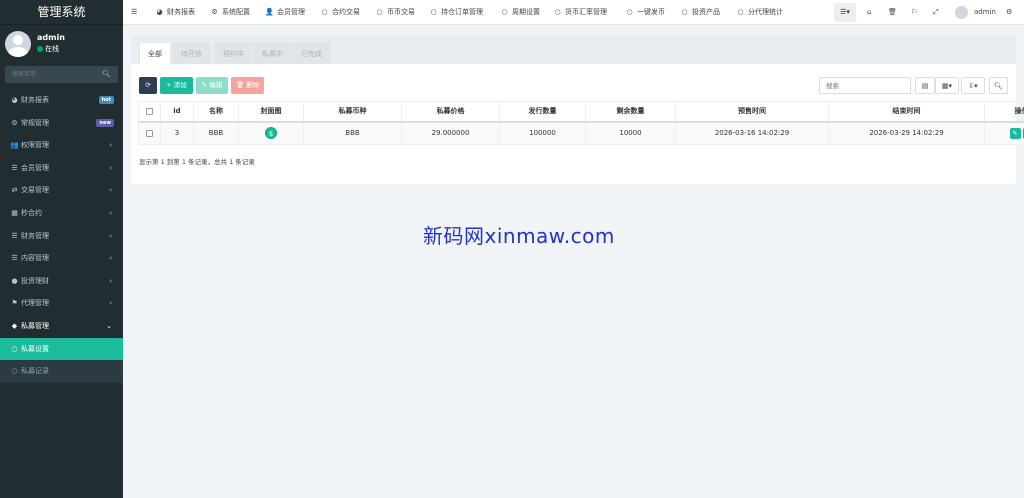  I want to click on sidebar-item-seconds-contract: ▦ 秒合约 ‹, so click(61, 213).